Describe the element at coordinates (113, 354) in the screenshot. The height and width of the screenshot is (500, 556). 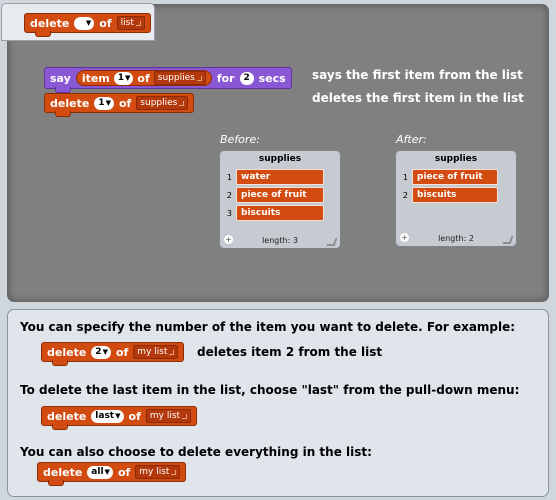
I see `delete-item-2-block: delete 2 ▼ of my list` at that location.